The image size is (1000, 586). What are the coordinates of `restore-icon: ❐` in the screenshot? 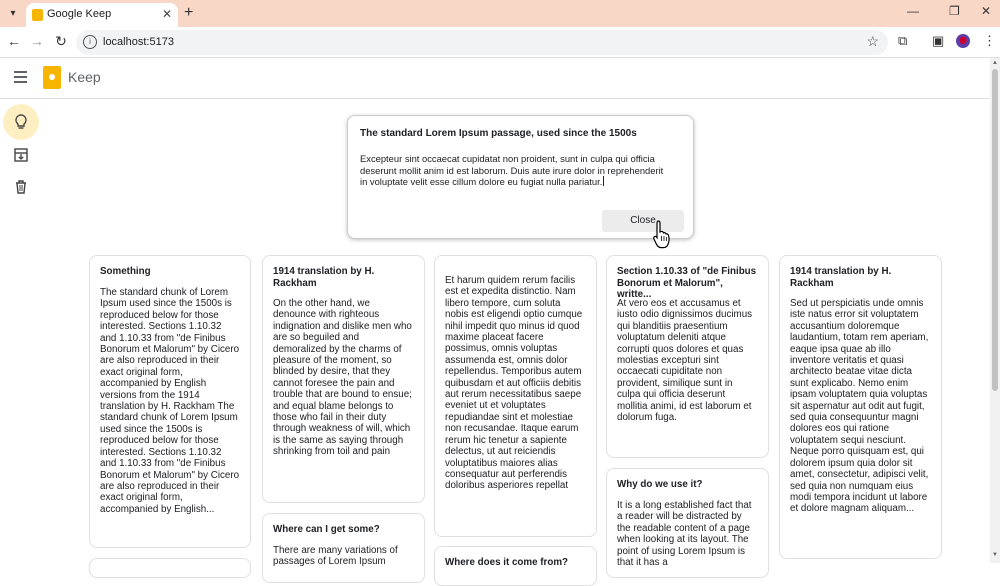 It's located at (954, 11).